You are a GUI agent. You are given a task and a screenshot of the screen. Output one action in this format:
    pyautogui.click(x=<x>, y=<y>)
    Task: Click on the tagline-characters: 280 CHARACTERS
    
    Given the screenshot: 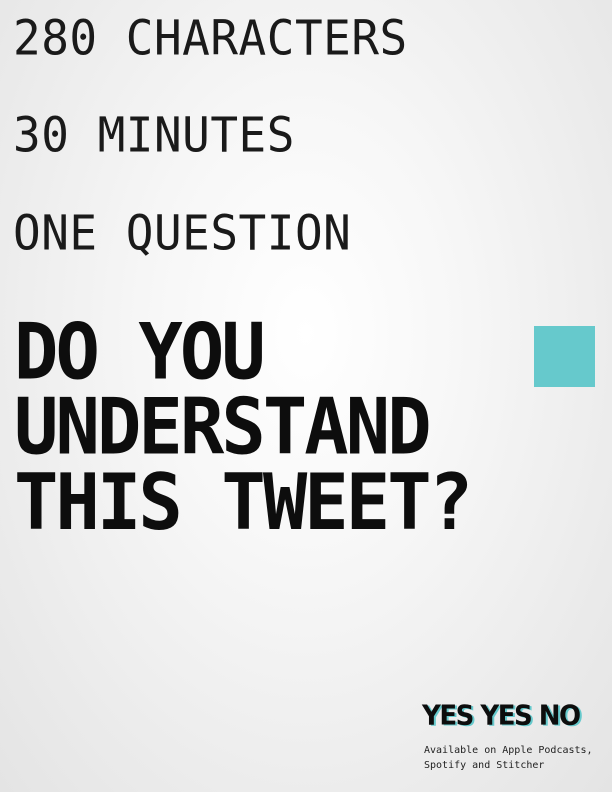 What is the action you would take?
    pyautogui.click(x=210, y=37)
    